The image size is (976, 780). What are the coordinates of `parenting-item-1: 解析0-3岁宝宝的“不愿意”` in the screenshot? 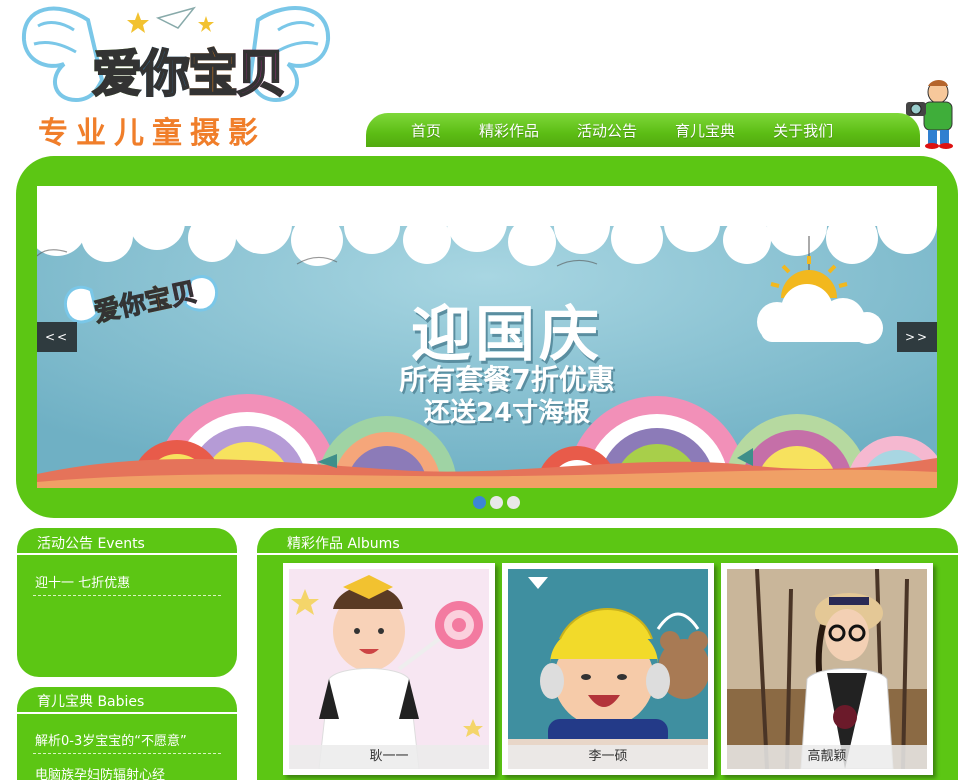 It's located at (111, 739).